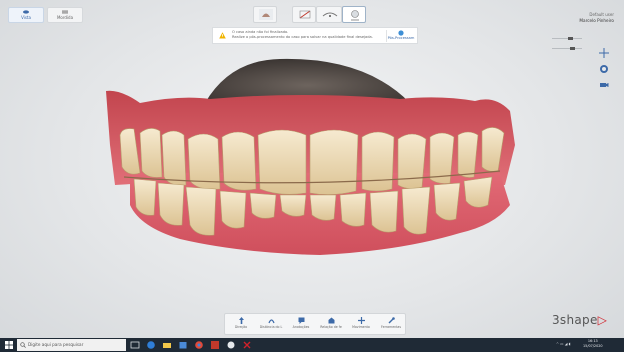 Image resolution: width=624 pixels, height=352 pixels. I want to click on tools-icon, so click(391, 320).